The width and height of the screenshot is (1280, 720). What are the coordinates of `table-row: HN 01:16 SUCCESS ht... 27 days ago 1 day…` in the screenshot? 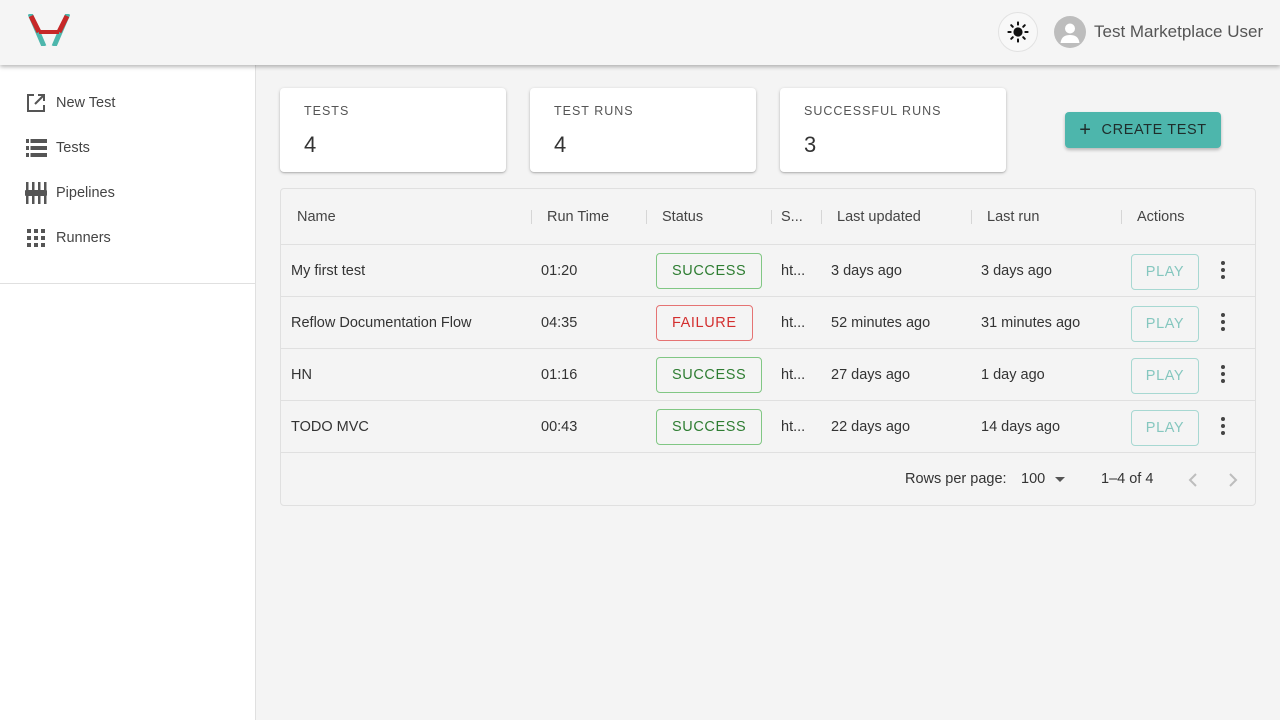 It's located at (768, 375).